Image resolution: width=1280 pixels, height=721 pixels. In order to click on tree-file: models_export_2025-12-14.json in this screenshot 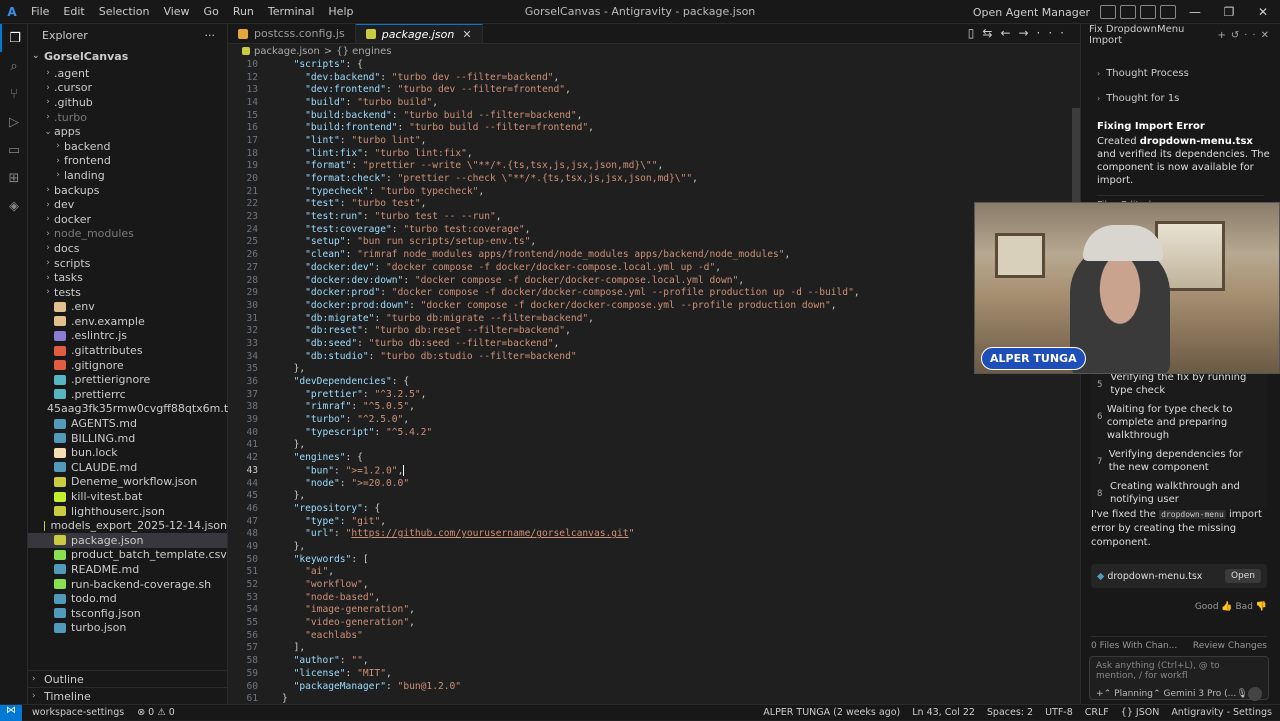, I will do `click(127, 525)`.